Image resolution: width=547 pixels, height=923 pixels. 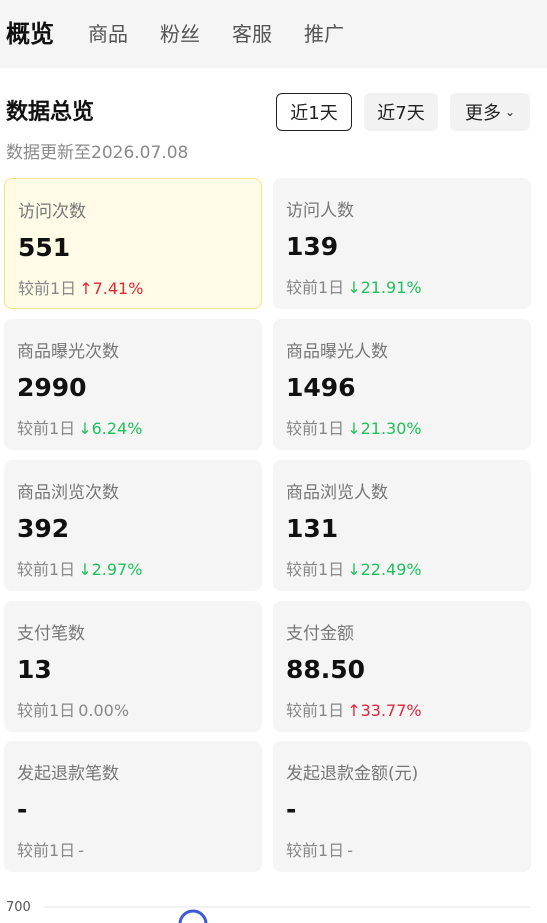 I want to click on metric-change: ↓2.97%, so click(x=110, y=569).